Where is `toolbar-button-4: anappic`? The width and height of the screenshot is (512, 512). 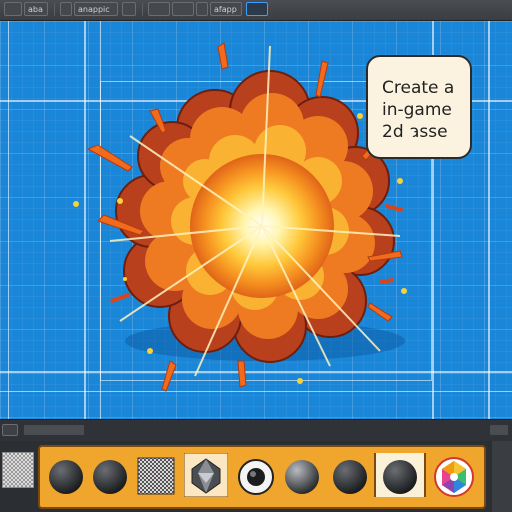 toolbar-button-4: anappic is located at coordinates (96, 9).